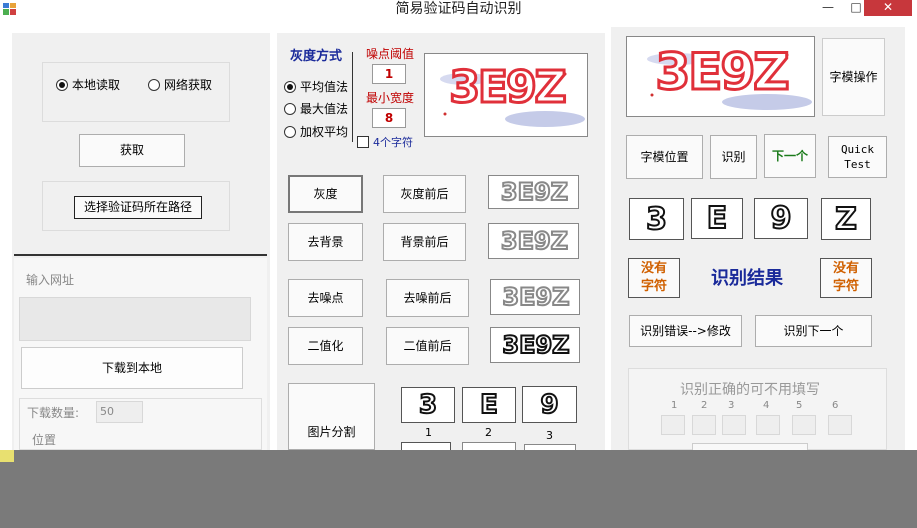 Image resolution: width=917 pixels, height=528 pixels. Describe the element at coordinates (790, 156) in the screenshot. I see `next-button: 下一个` at that location.